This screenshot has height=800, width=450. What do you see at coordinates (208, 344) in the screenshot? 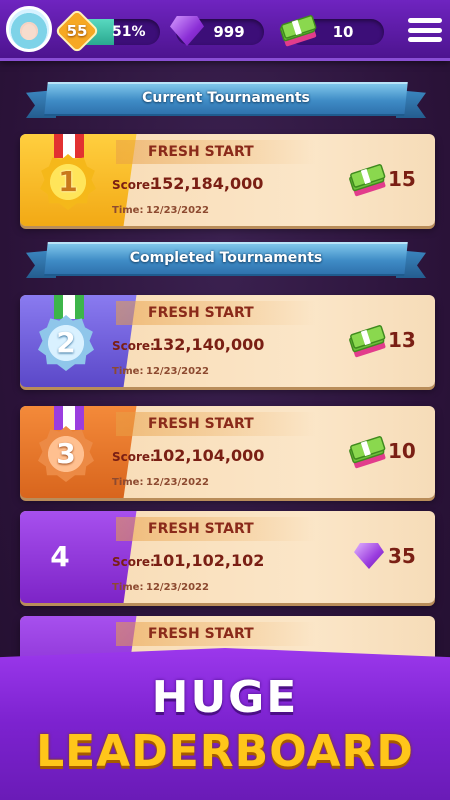
I see `score-value: 132,140,000` at bounding box center [208, 344].